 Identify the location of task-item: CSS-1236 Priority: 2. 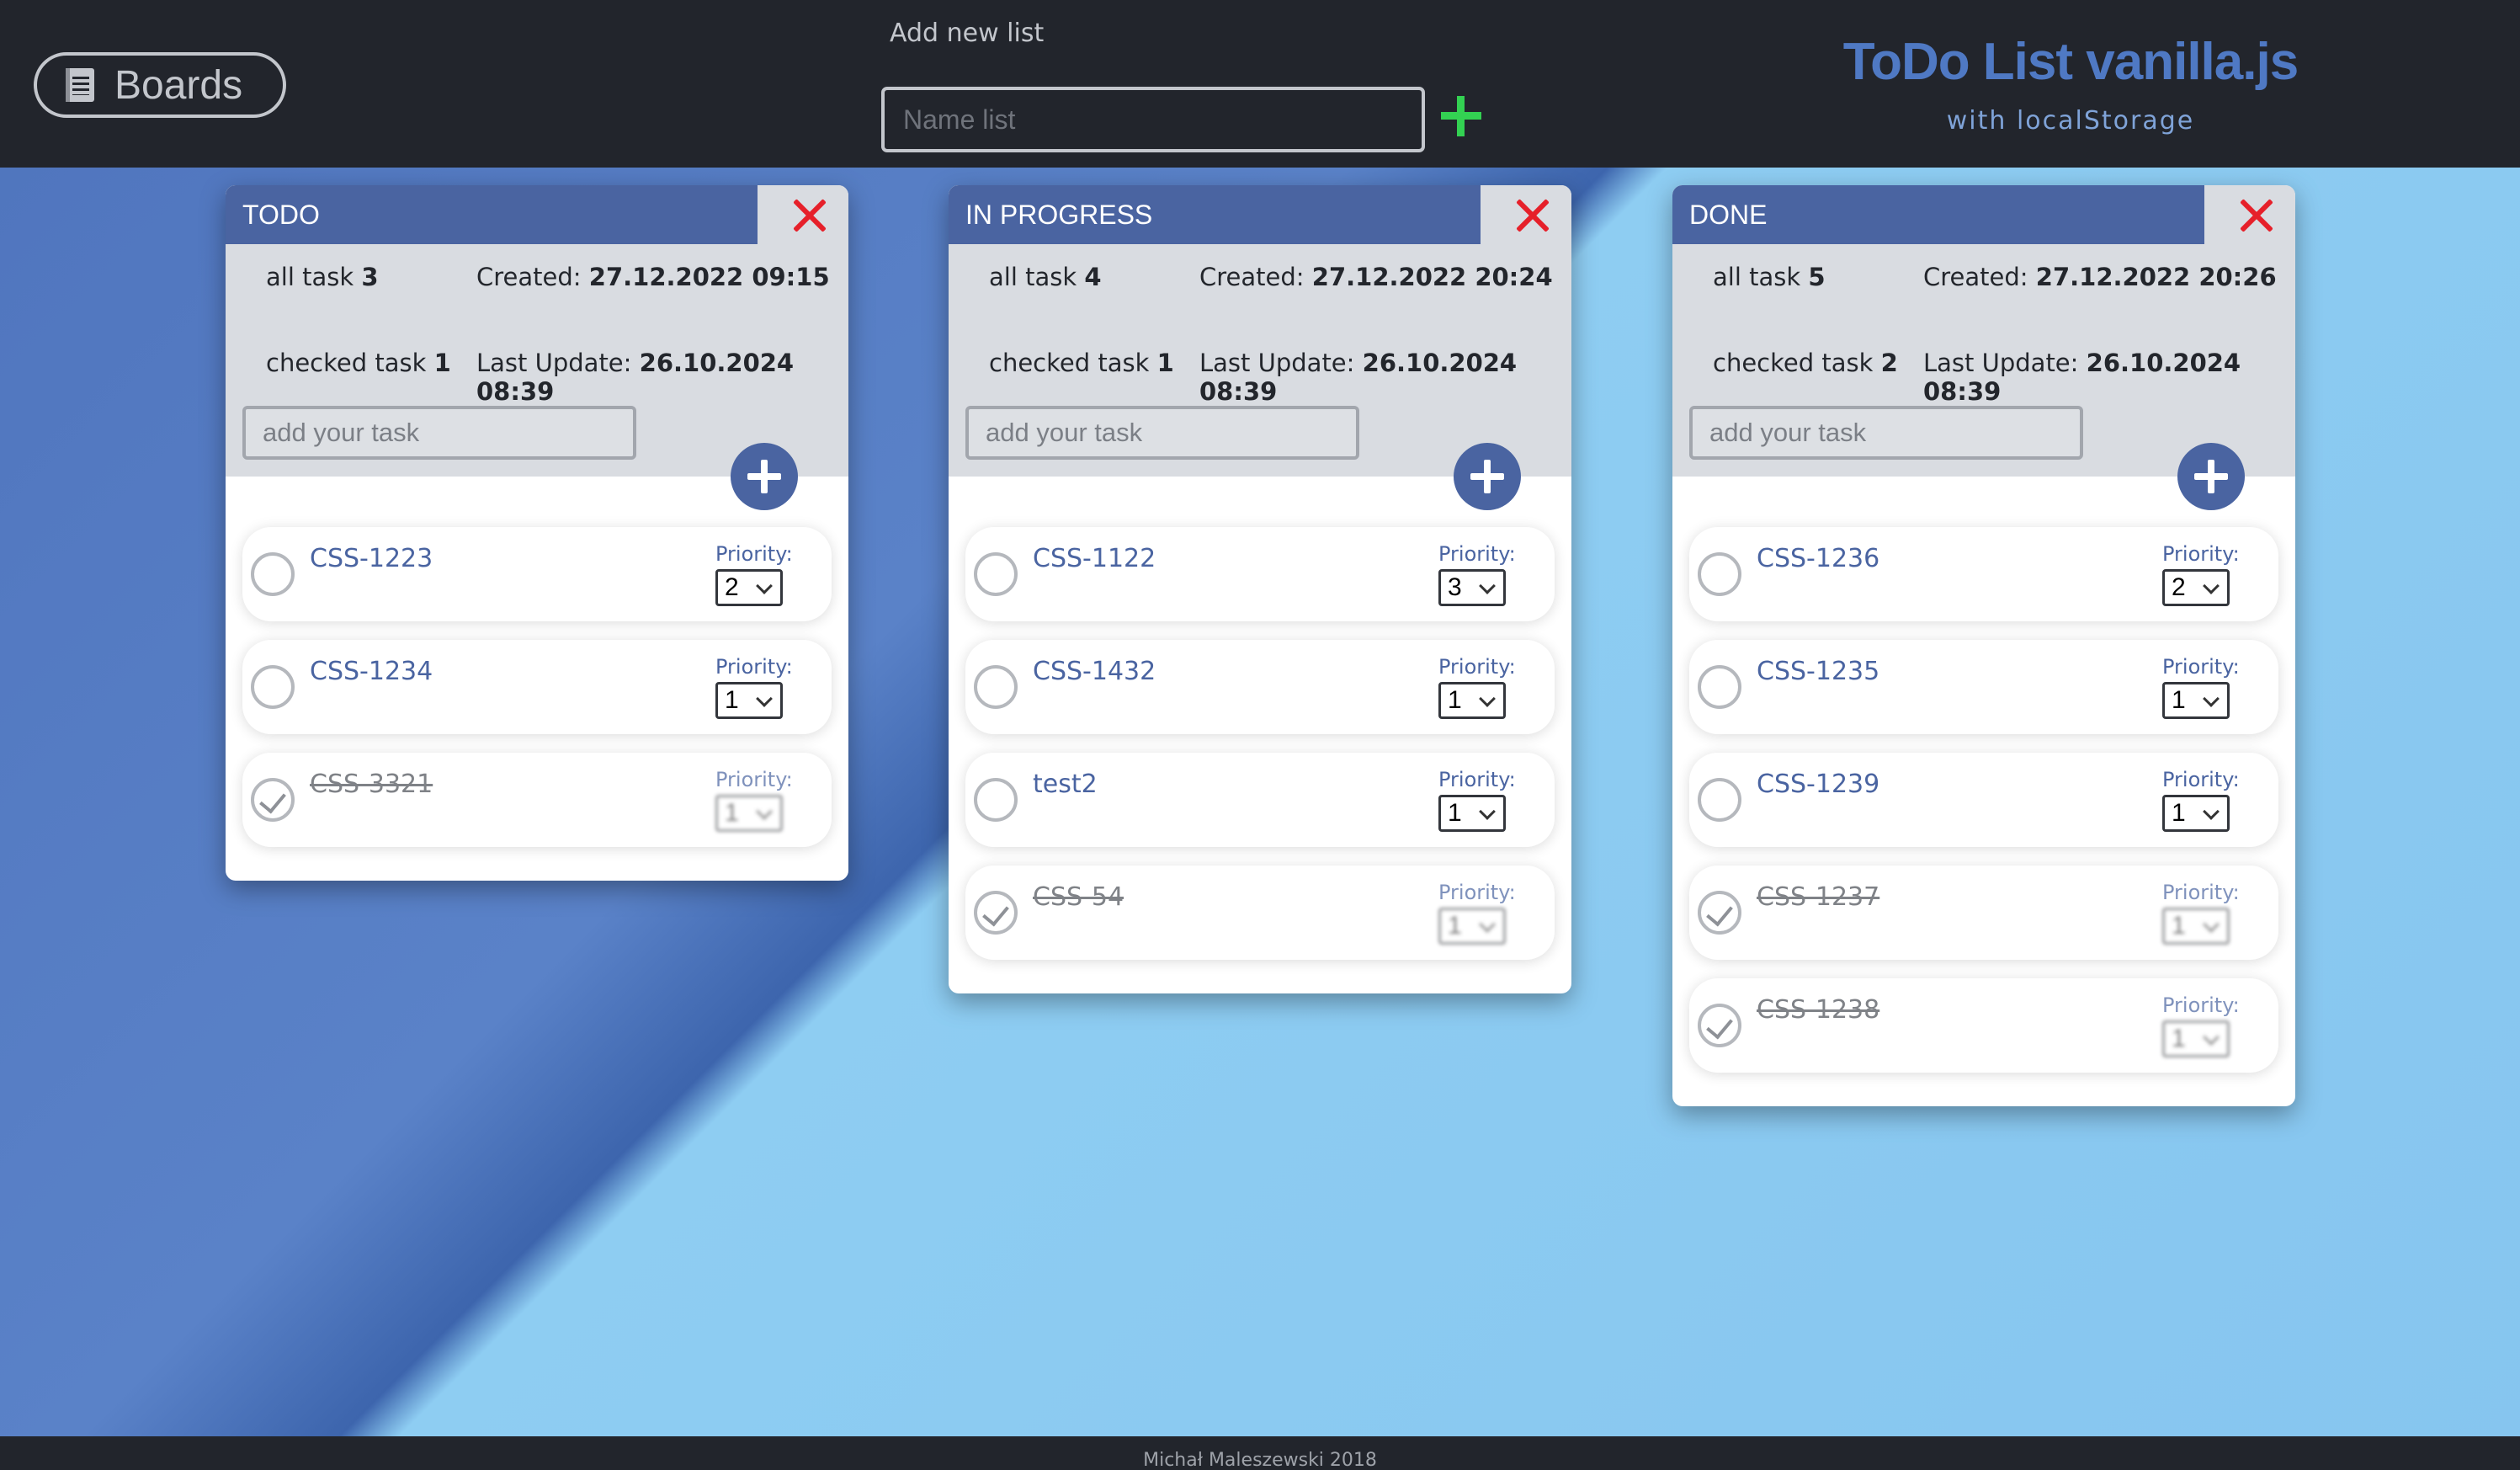
(1983, 574).